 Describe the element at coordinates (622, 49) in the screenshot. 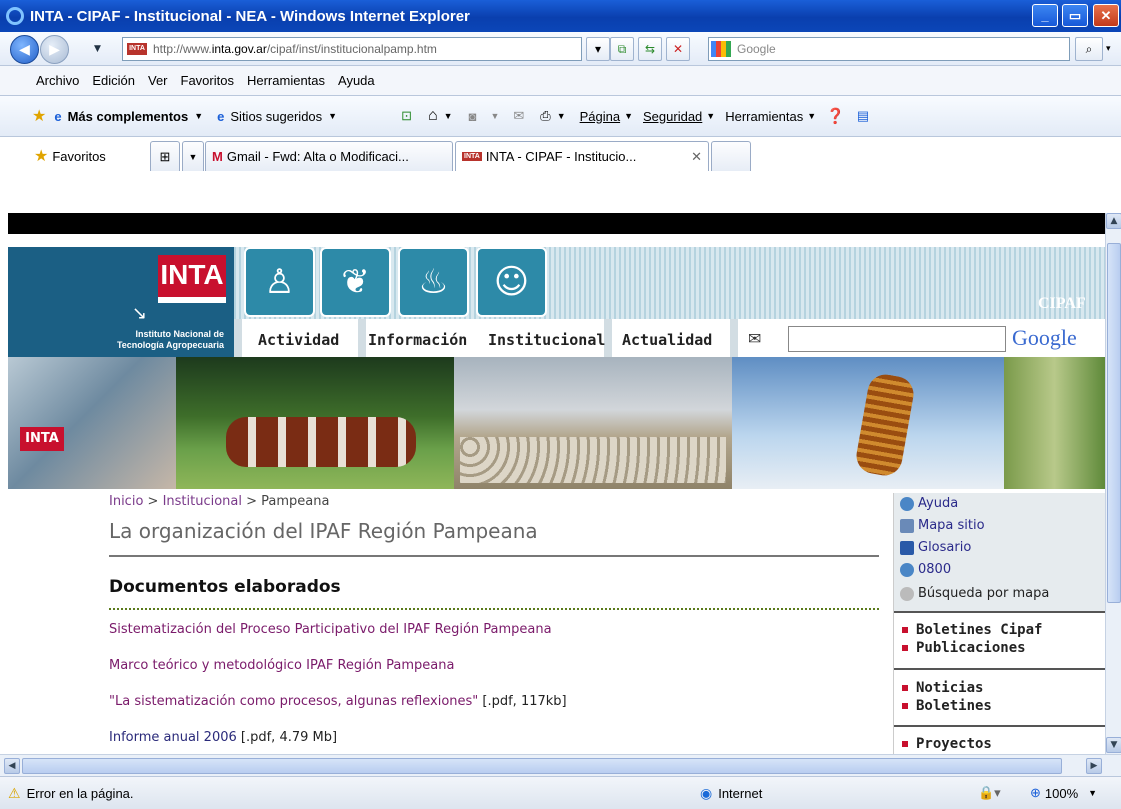

I see `compatibility-view-icon: ⧉` at that location.